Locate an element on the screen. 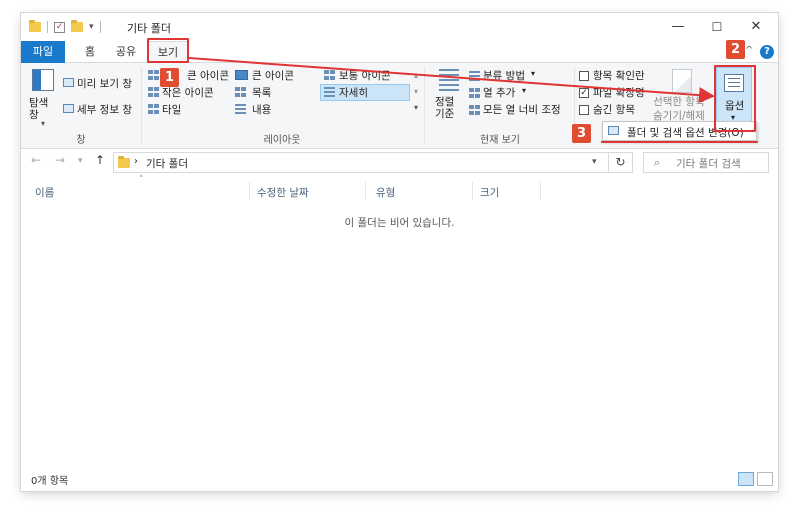  step-badge-2: 2 is located at coordinates (735, 49).